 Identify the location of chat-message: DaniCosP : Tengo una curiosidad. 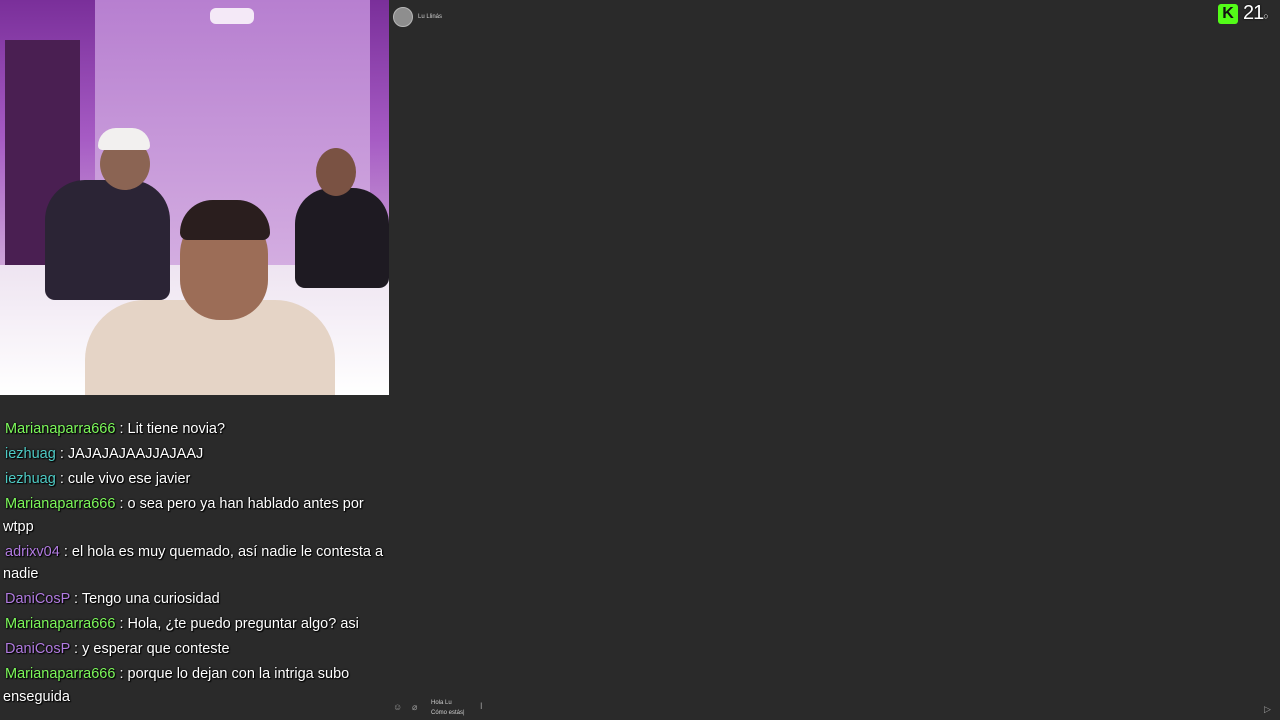
(197, 600).